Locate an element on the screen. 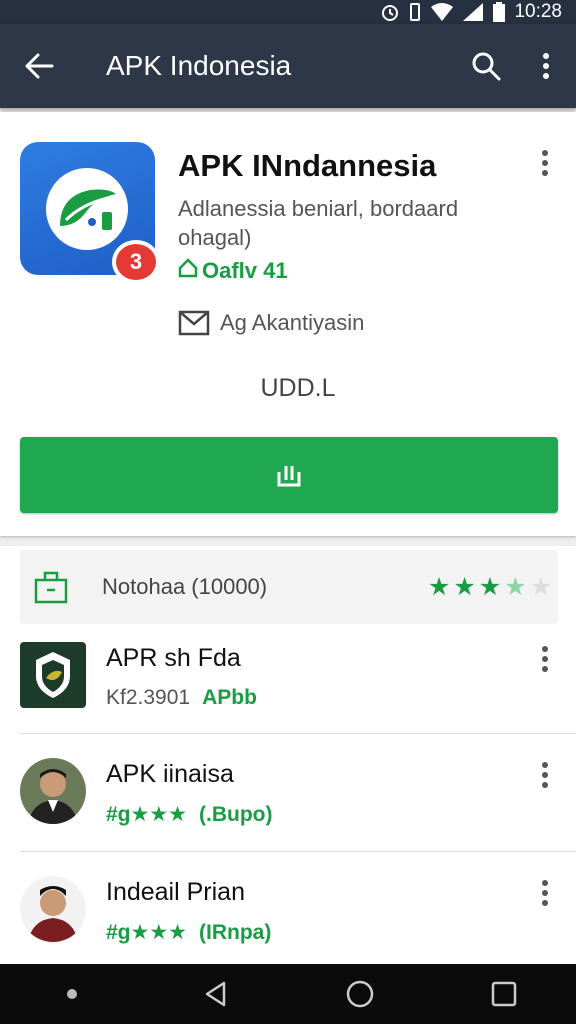 Image resolution: width=576 pixels, height=1024 pixels. leaf-logo-icon is located at coordinates (88, 209).